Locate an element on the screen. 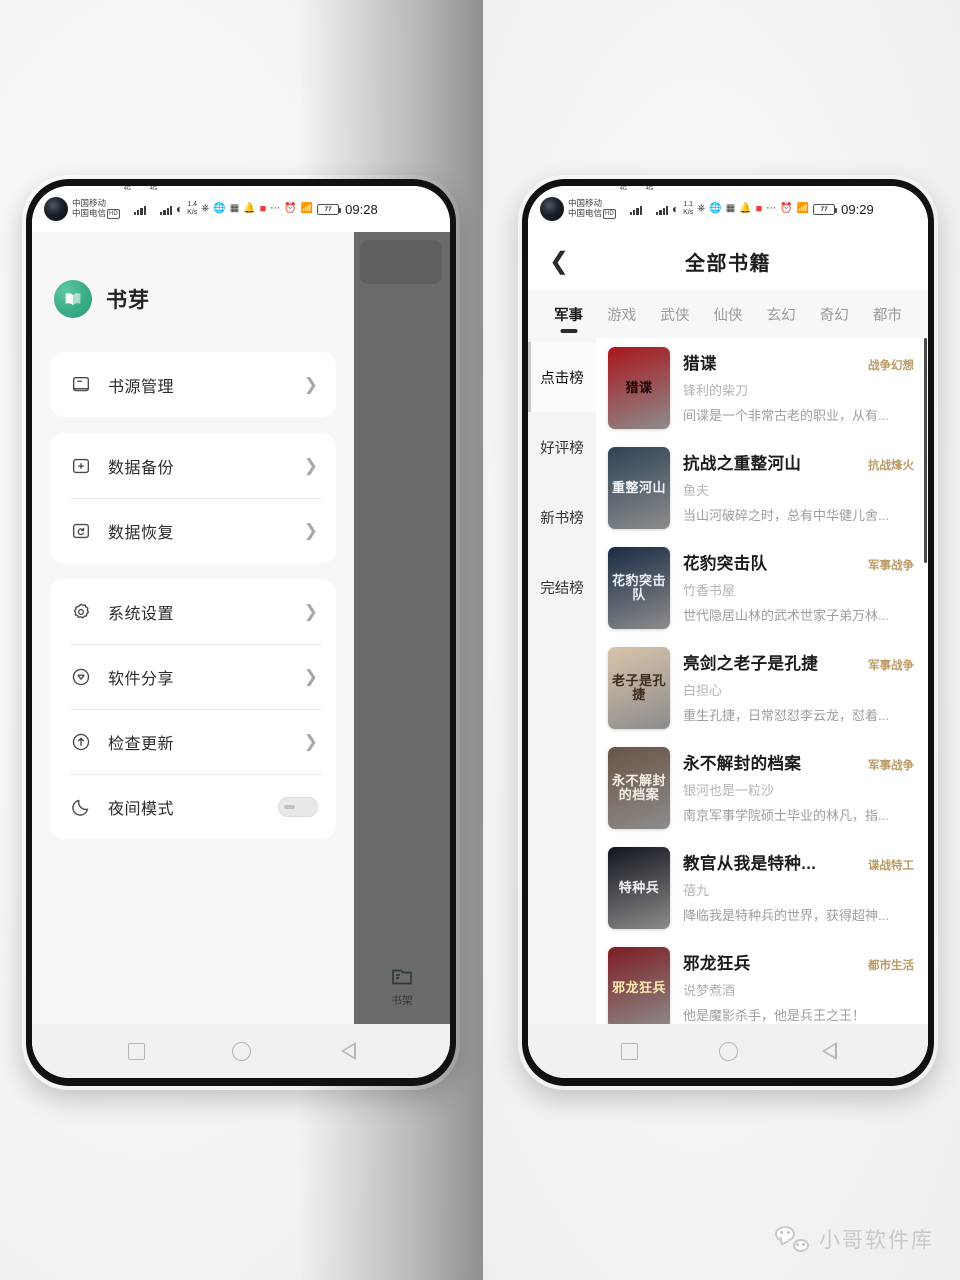 This screenshot has height=1280, width=960. drawer-scrim: 书架 is located at coordinates (402, 655).